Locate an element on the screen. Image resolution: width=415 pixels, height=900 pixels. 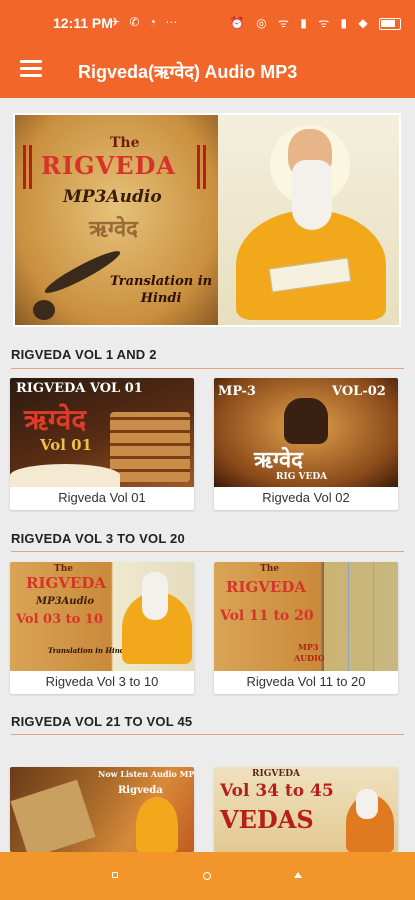
card-rigveda-vol-34-45: RIGVEDA Vol 34 to 45 VEDAS is located at coordinates (306, 809).